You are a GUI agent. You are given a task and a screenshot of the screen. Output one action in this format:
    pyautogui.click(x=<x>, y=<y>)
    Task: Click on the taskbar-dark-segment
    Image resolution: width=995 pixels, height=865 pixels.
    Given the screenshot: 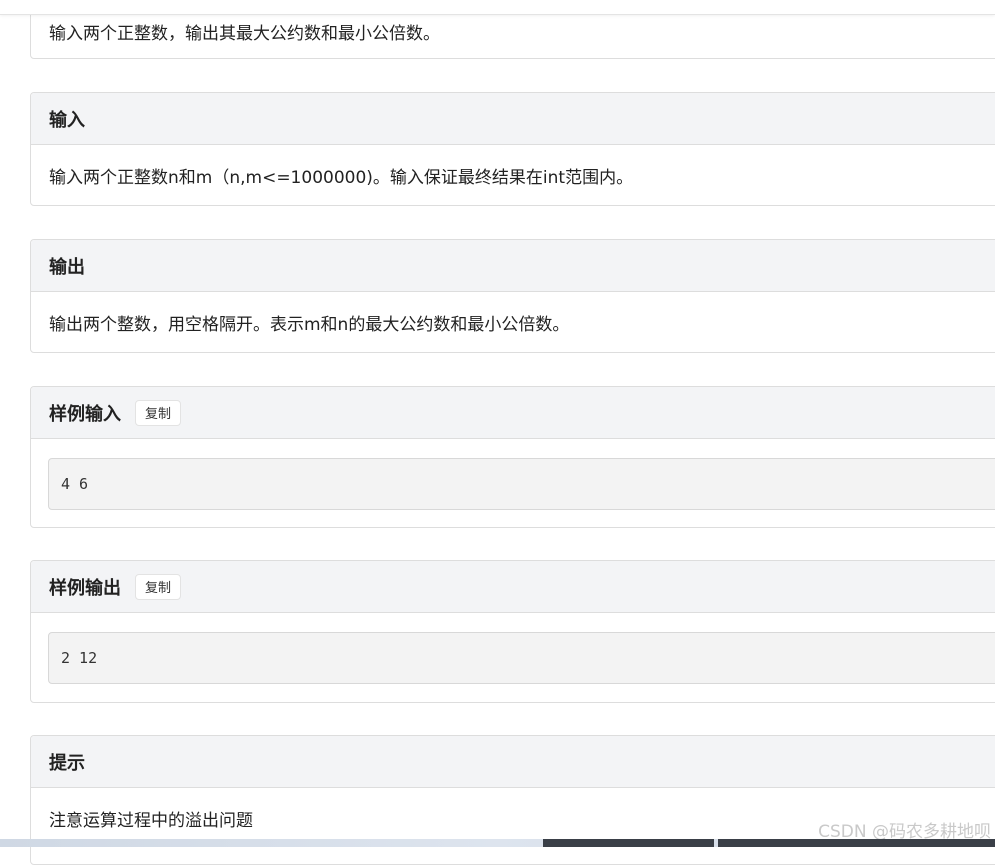 What is the action you would take?
    pyautogui.click(x=628, y=843)
    